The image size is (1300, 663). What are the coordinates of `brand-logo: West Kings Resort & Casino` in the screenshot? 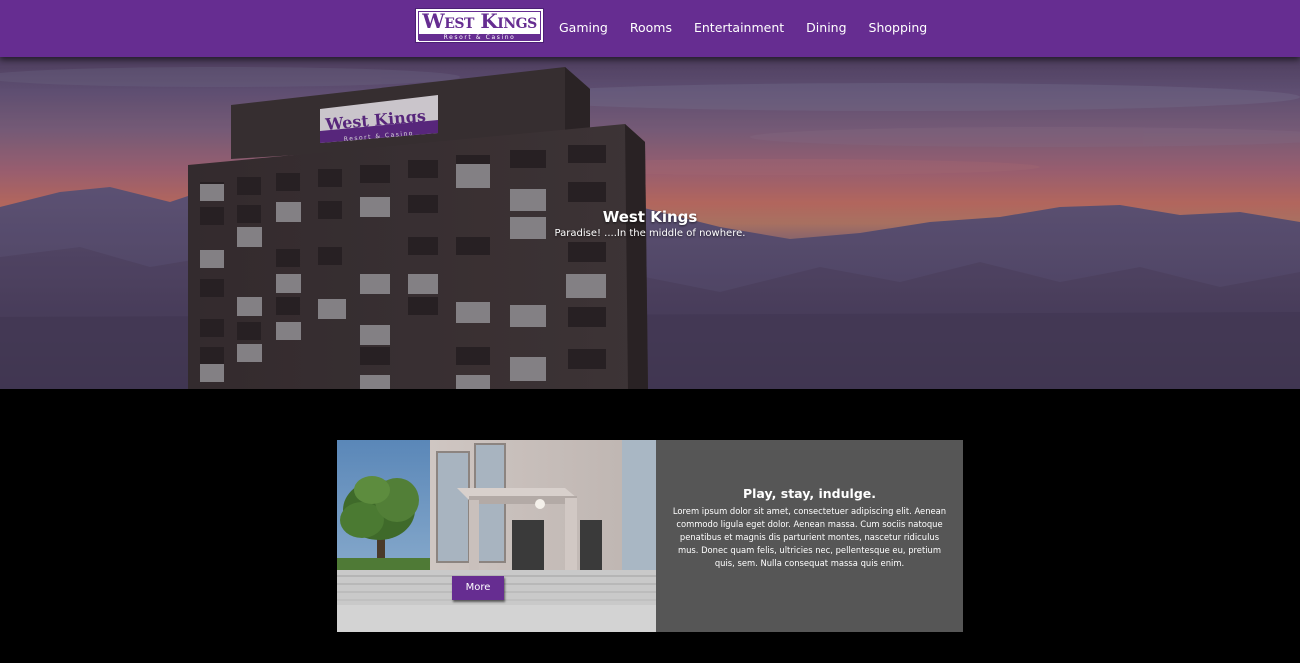 It's located at (479, 25).